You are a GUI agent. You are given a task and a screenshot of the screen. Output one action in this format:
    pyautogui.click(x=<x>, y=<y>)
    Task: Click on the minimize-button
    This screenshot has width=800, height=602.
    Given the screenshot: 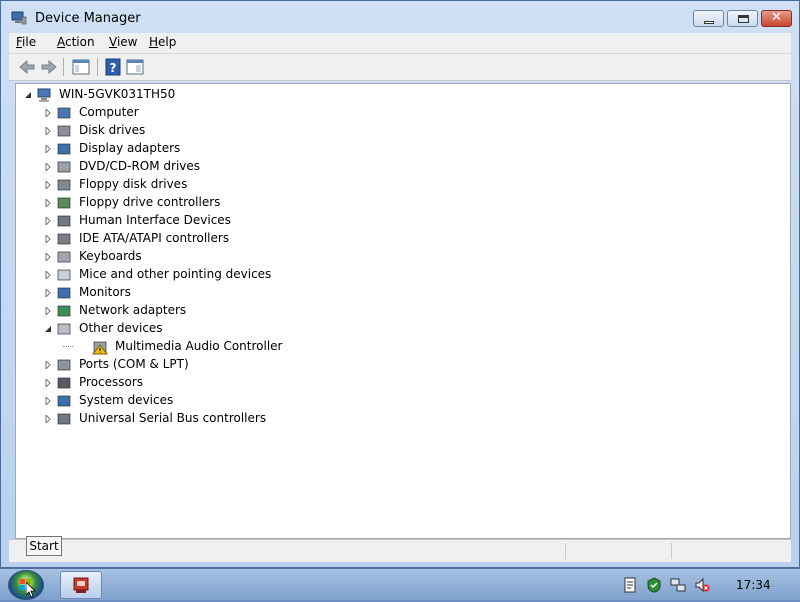 What is the action you would take?
    pyautogui.click(x=708, y=18)
    